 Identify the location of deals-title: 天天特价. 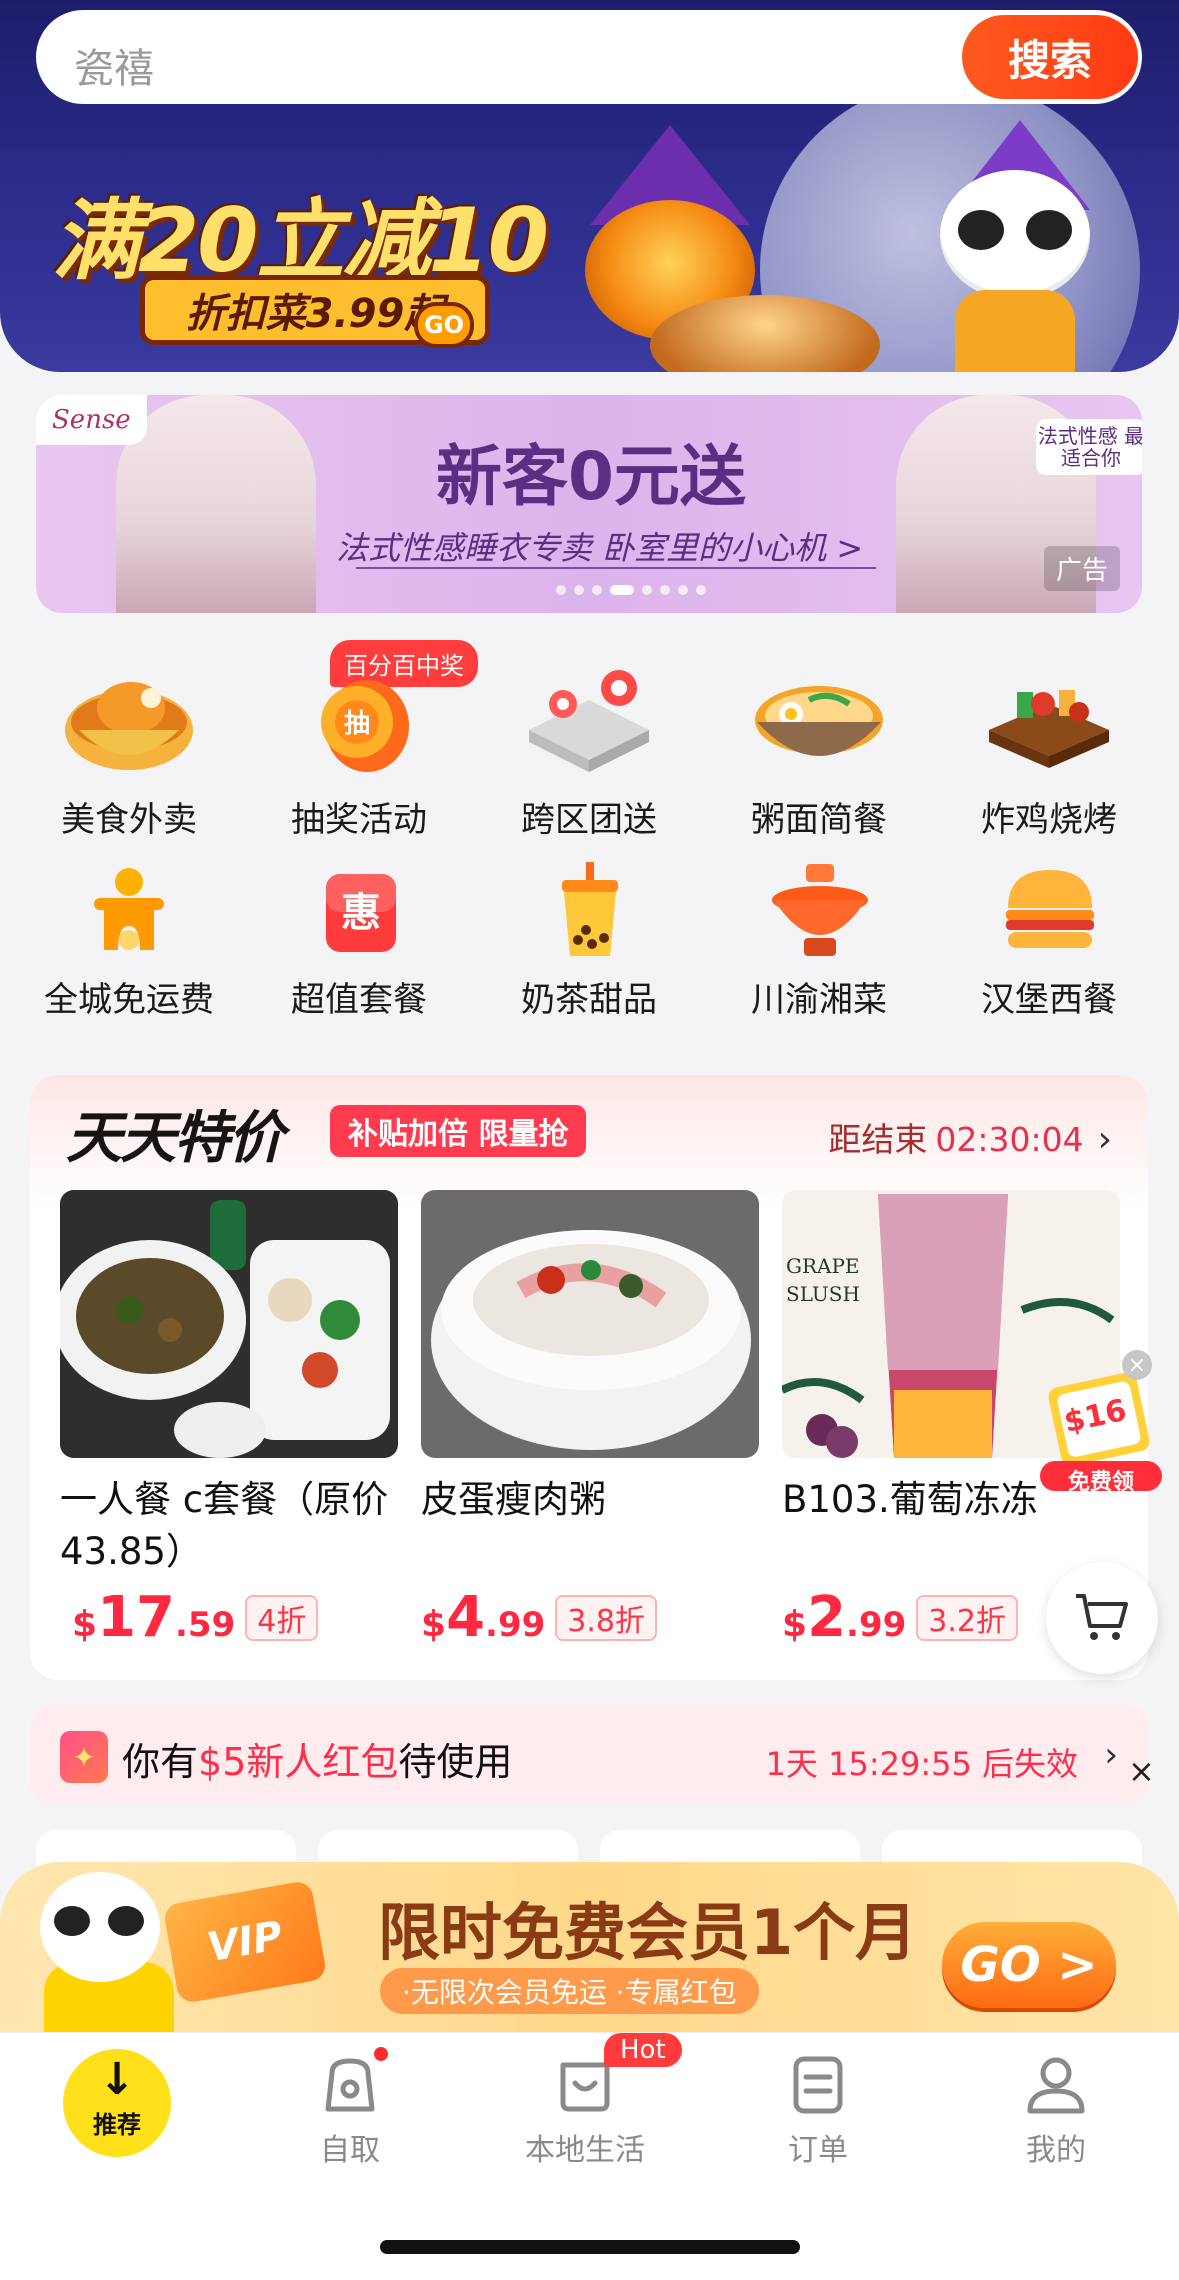
(175, 1138).